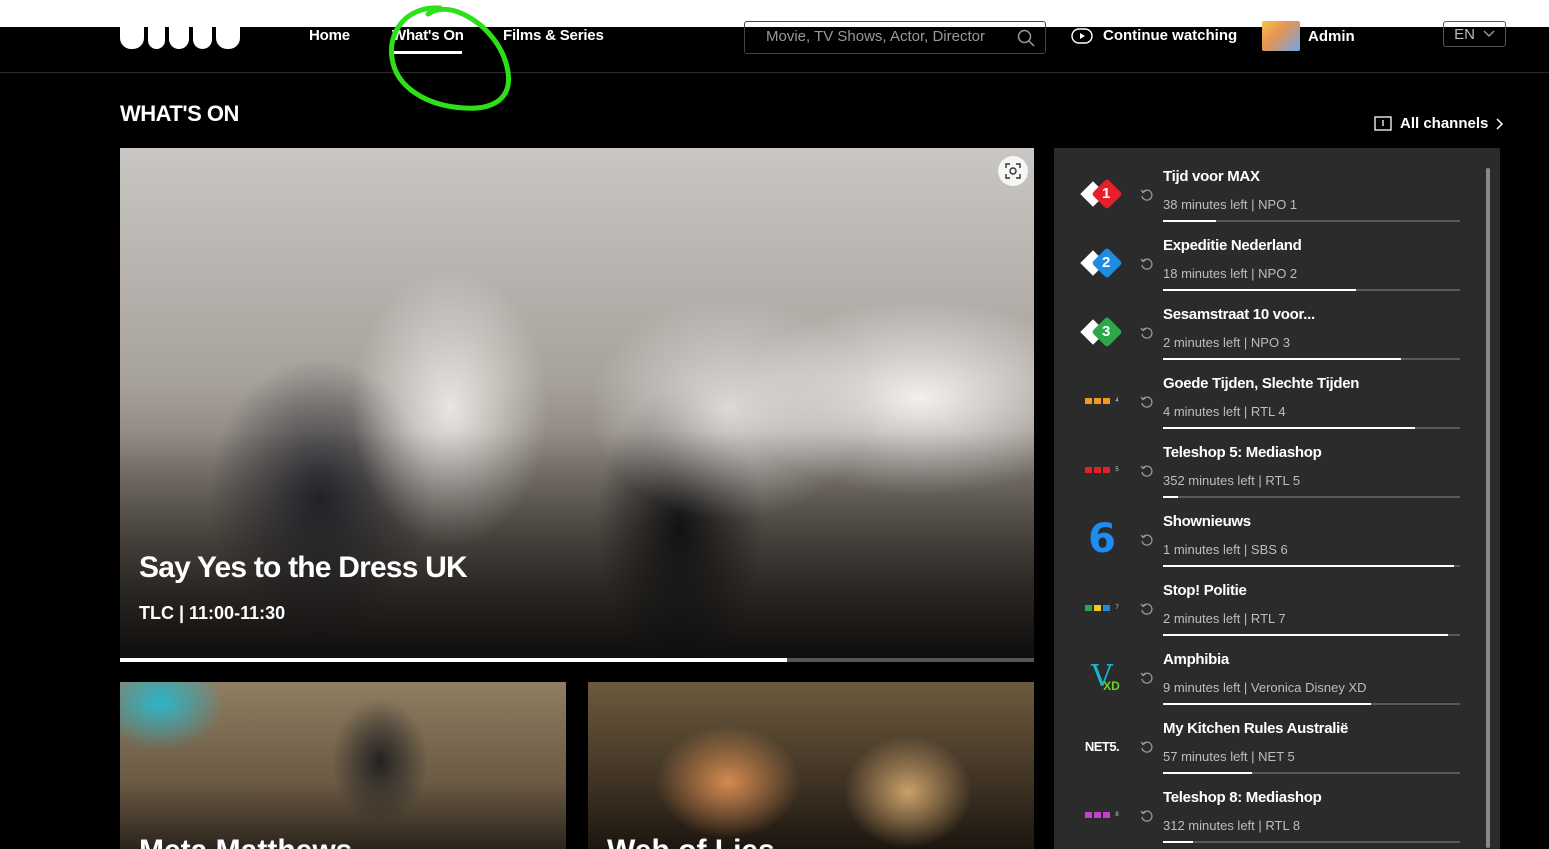 This screenshot has width=1549, height=849. I want to click on program-meta: 57 minutes left | NET 5, so click(1229, 756).